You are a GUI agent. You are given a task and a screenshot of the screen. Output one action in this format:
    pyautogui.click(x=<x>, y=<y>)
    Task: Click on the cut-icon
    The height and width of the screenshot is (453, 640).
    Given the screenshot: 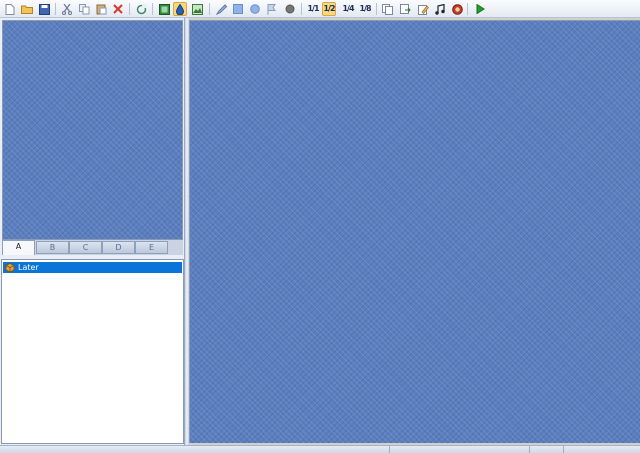 What is the action you would take?
    pyautogui.click(x=67, y=9)
    